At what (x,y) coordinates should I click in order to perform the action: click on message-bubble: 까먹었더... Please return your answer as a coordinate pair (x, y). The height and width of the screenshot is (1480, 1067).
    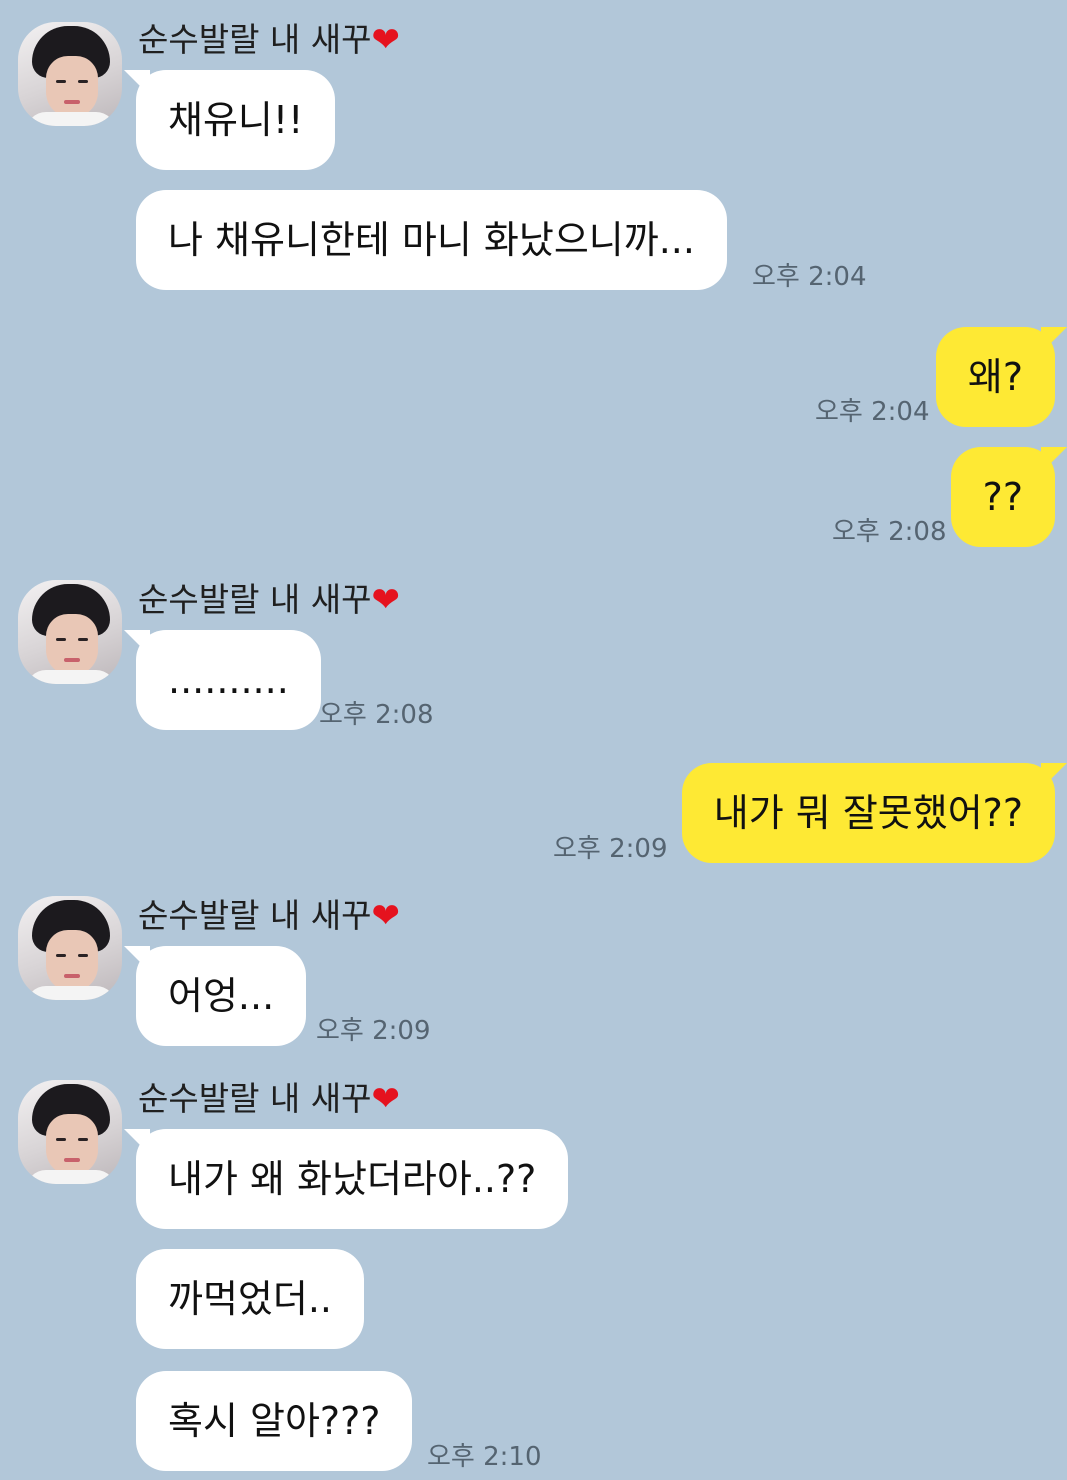
    Looking at the image, I should click on (250, 1299).